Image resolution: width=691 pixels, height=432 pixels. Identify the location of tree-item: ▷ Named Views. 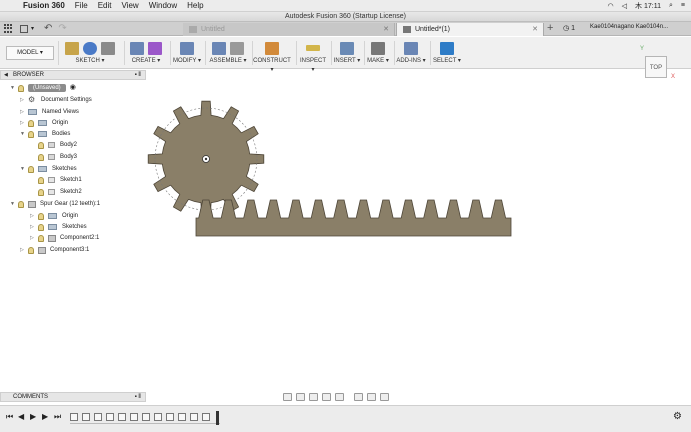
(49, 112).